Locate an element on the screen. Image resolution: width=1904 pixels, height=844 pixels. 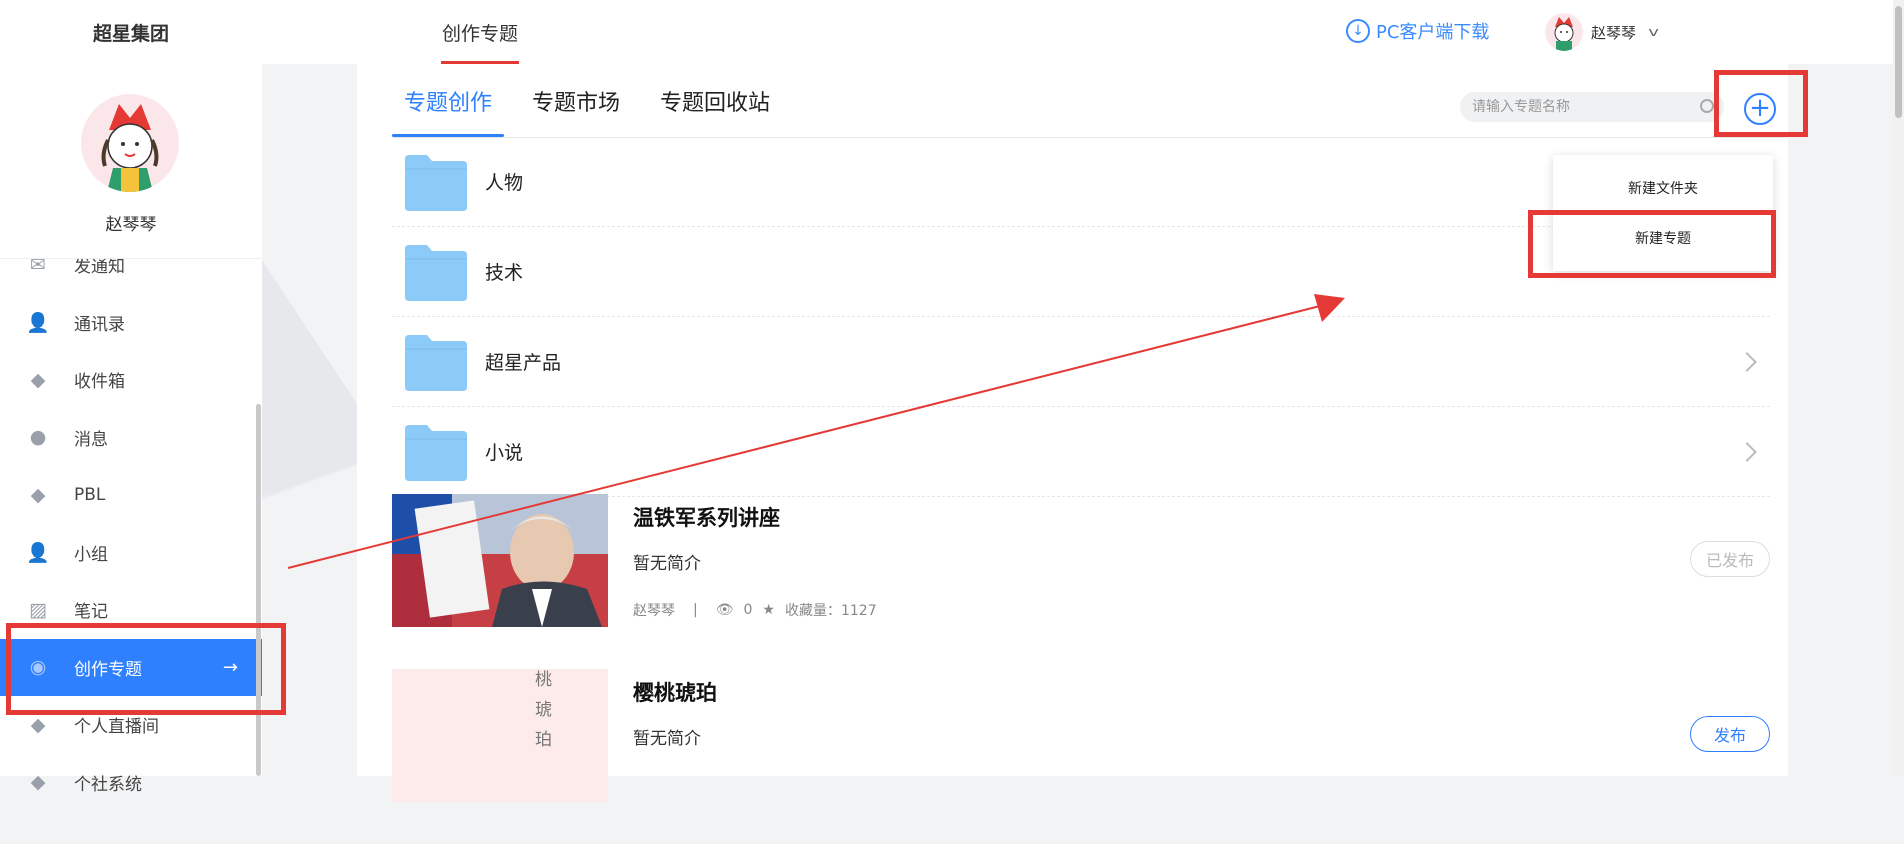
sidebar-item-group: 👤 小组 is located at coordinates (131, 553).